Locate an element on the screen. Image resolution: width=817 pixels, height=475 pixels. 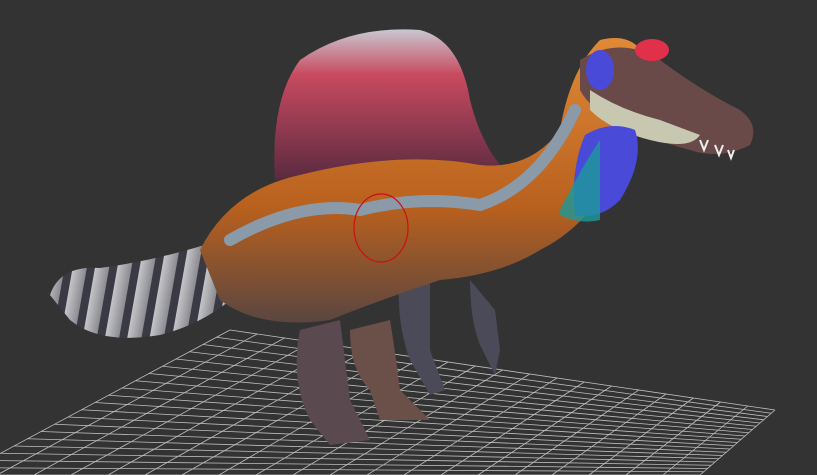
cheek-patch is located at coordinates (600, 70).